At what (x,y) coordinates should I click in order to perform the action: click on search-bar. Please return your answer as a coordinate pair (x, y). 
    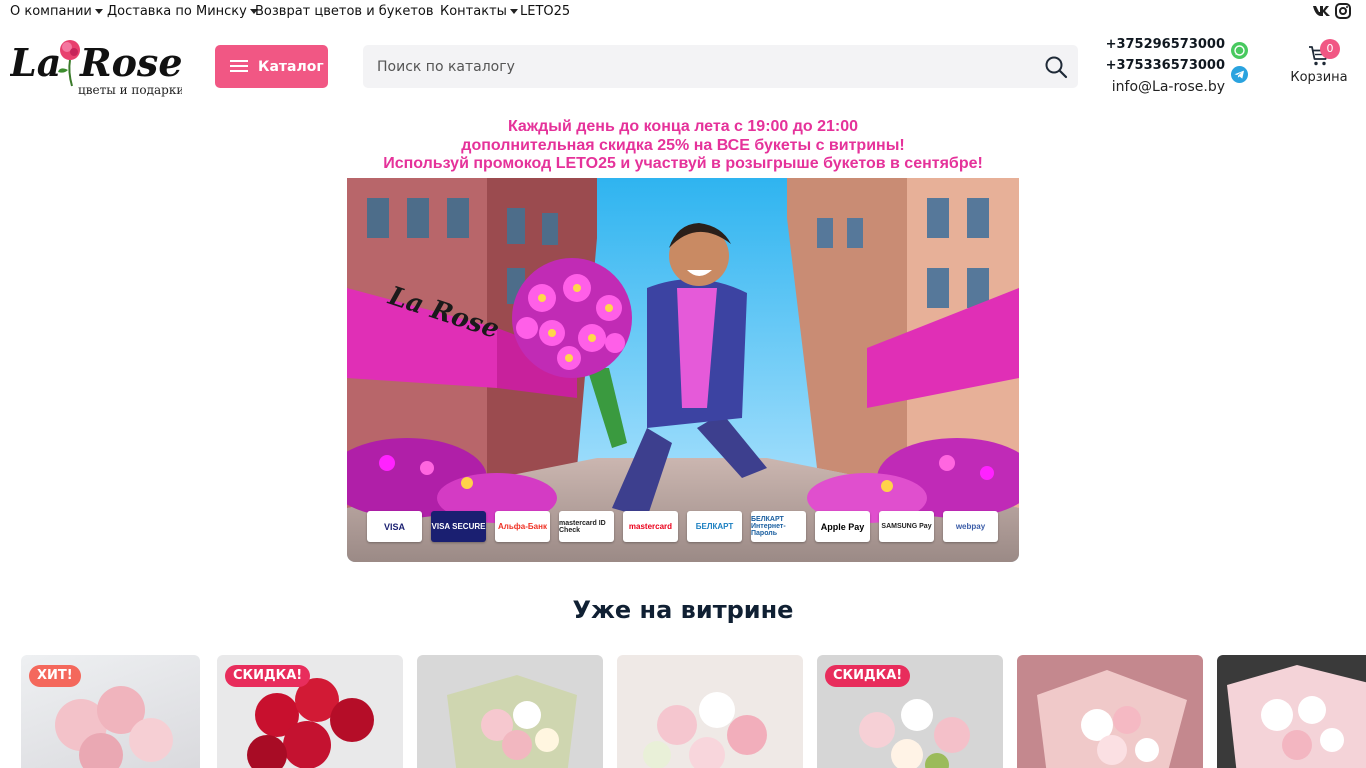
    Looking at the image, I should click on (720, 66).